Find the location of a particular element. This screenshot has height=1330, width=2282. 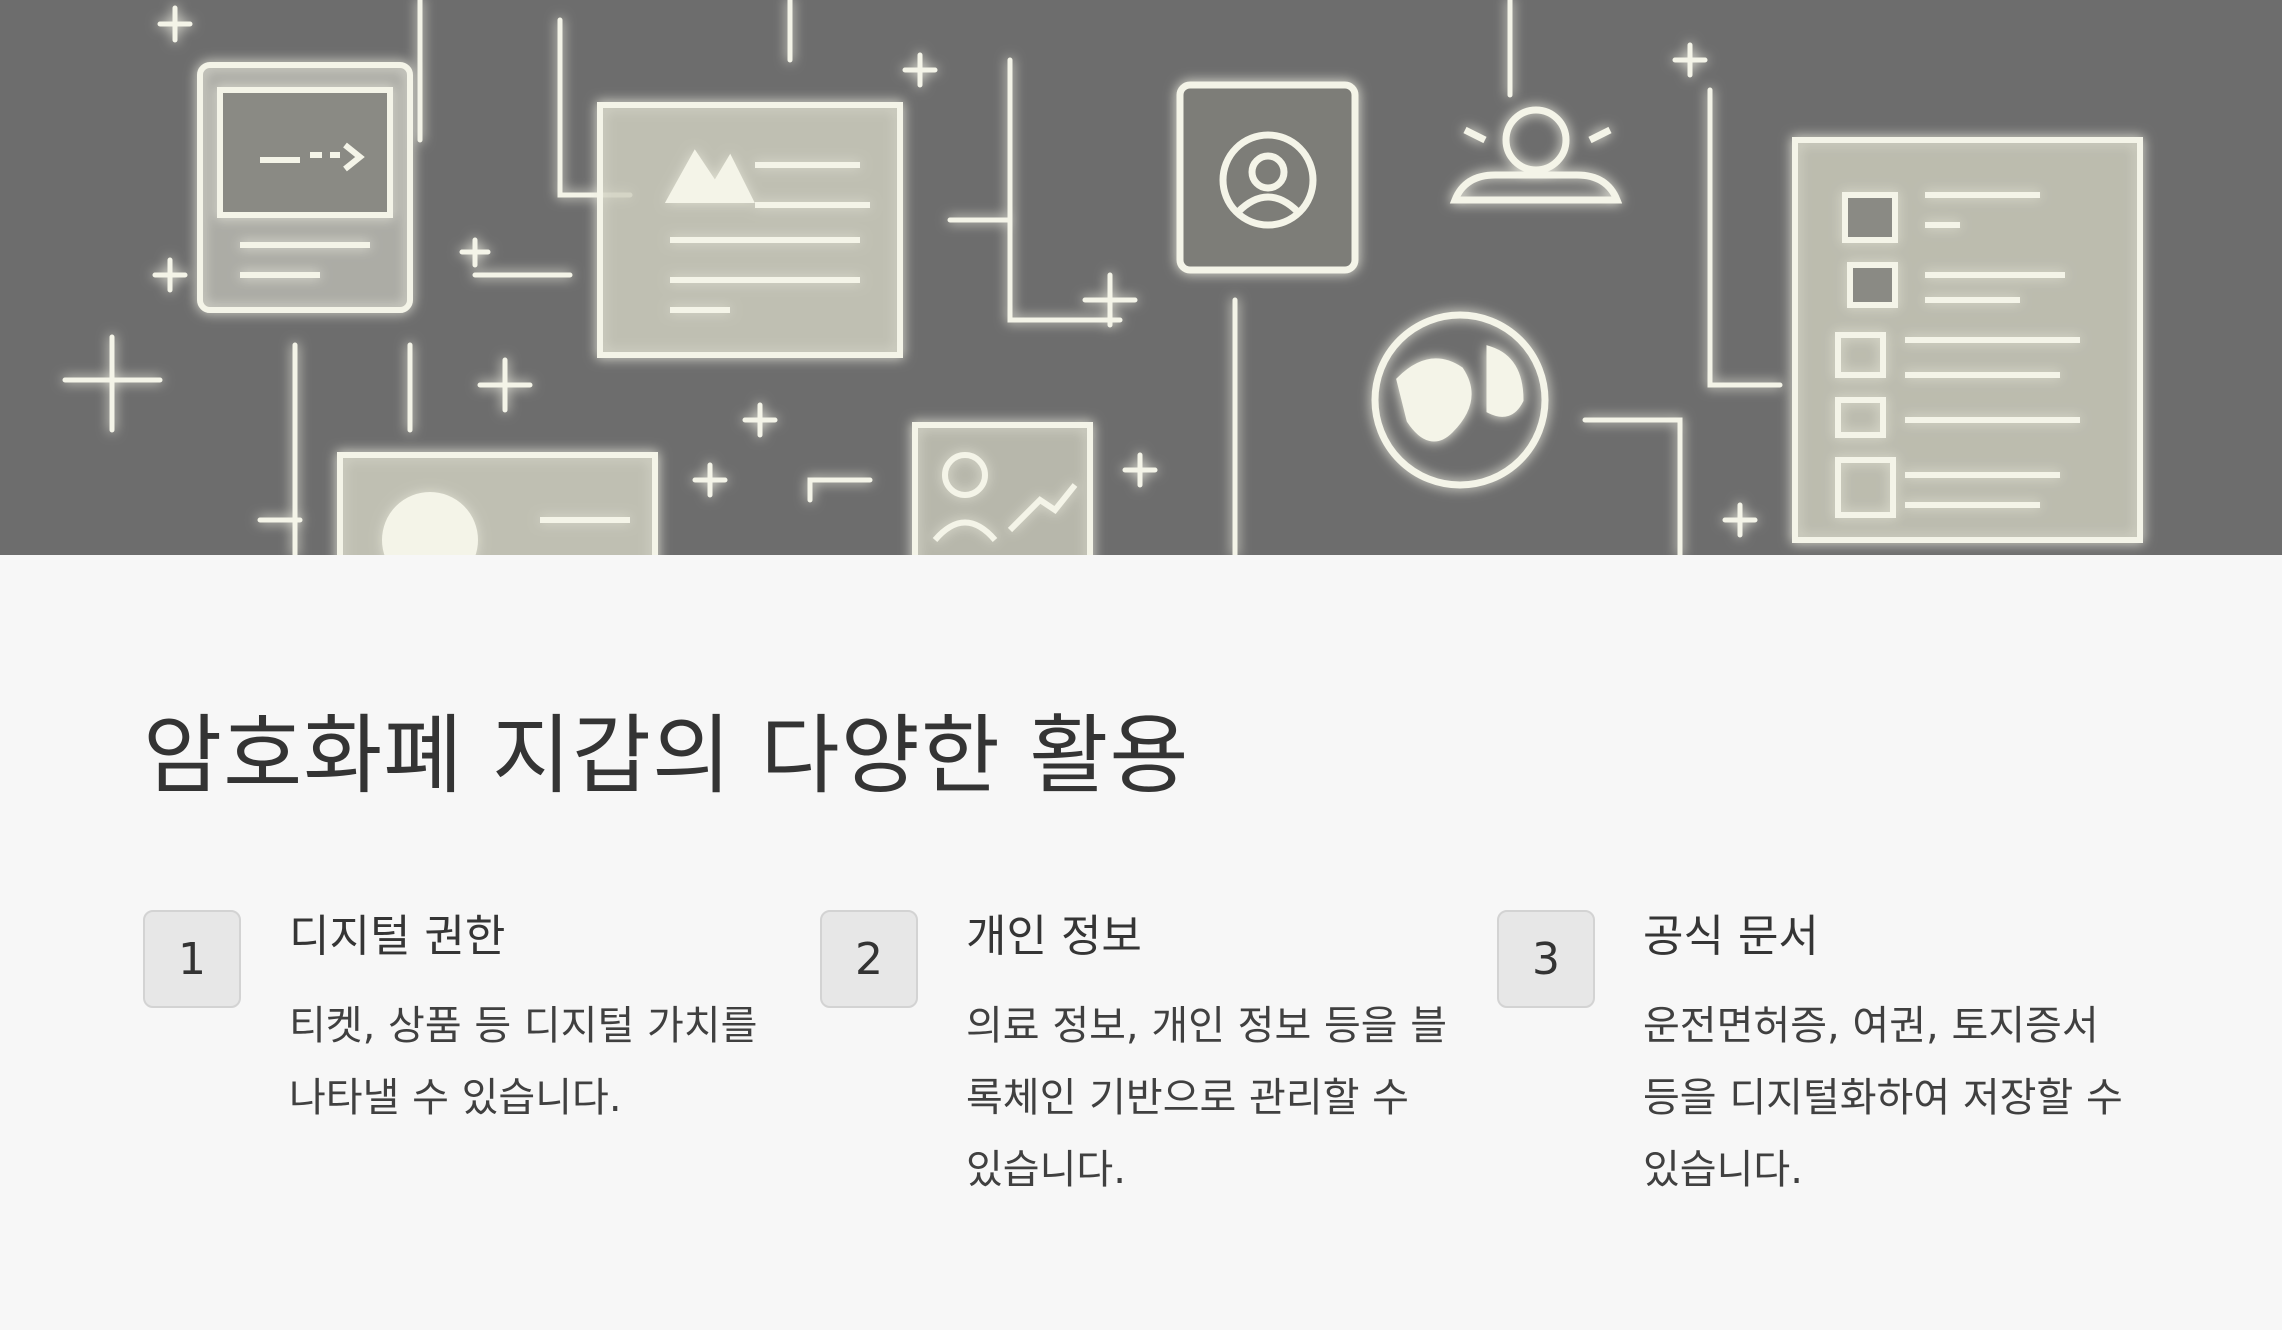

globe-icon is located at coordinates (1460, 400).